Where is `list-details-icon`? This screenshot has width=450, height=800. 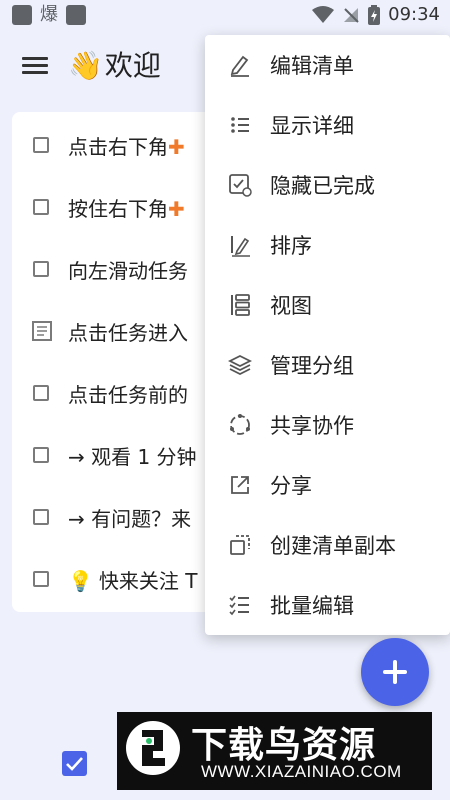
list-details-icon is located at coordinates (240, 125).